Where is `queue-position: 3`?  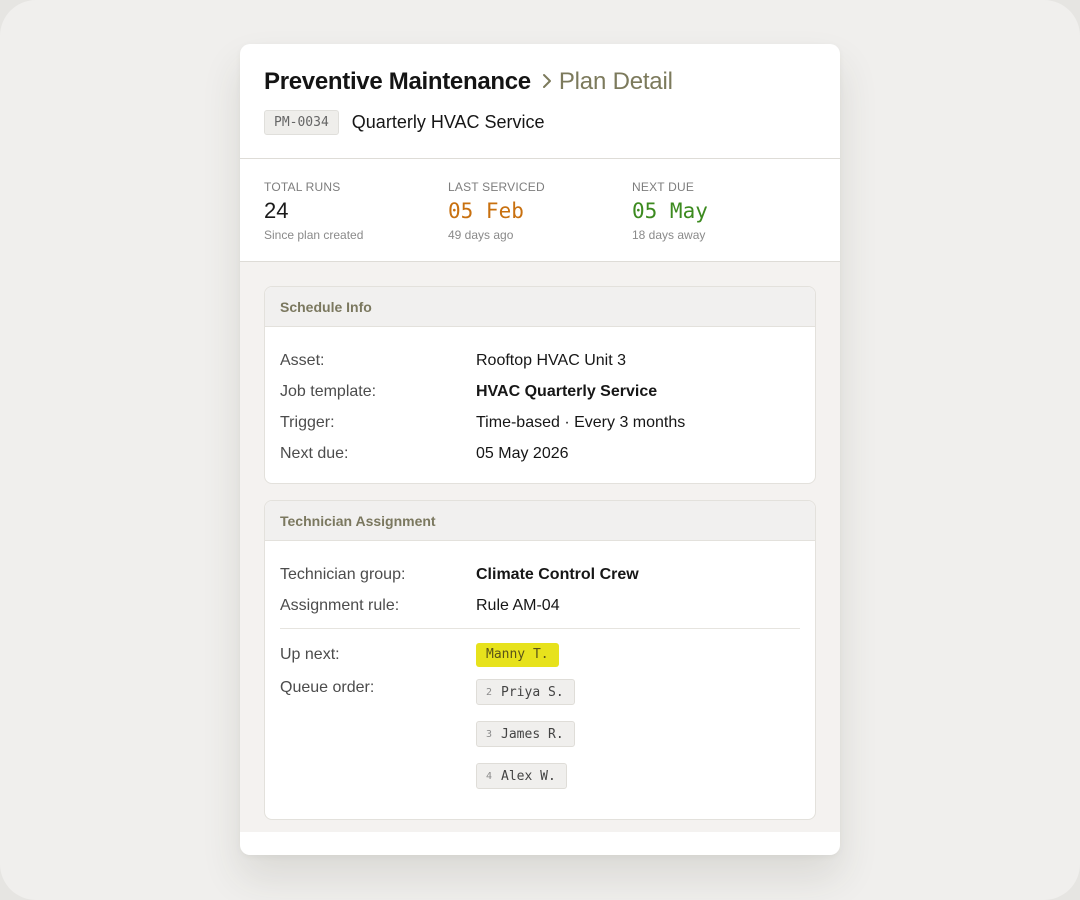 queue-position: 3 is located at coordinates (489, 734).